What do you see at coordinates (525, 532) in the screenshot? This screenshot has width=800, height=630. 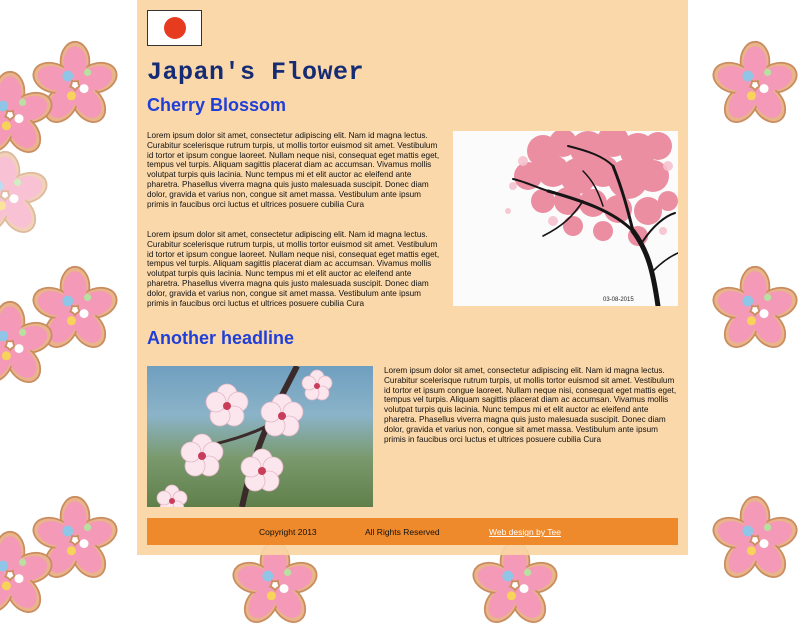 I see `footer-credit-link: Web design by Tee` at bounding box center [525, 532].